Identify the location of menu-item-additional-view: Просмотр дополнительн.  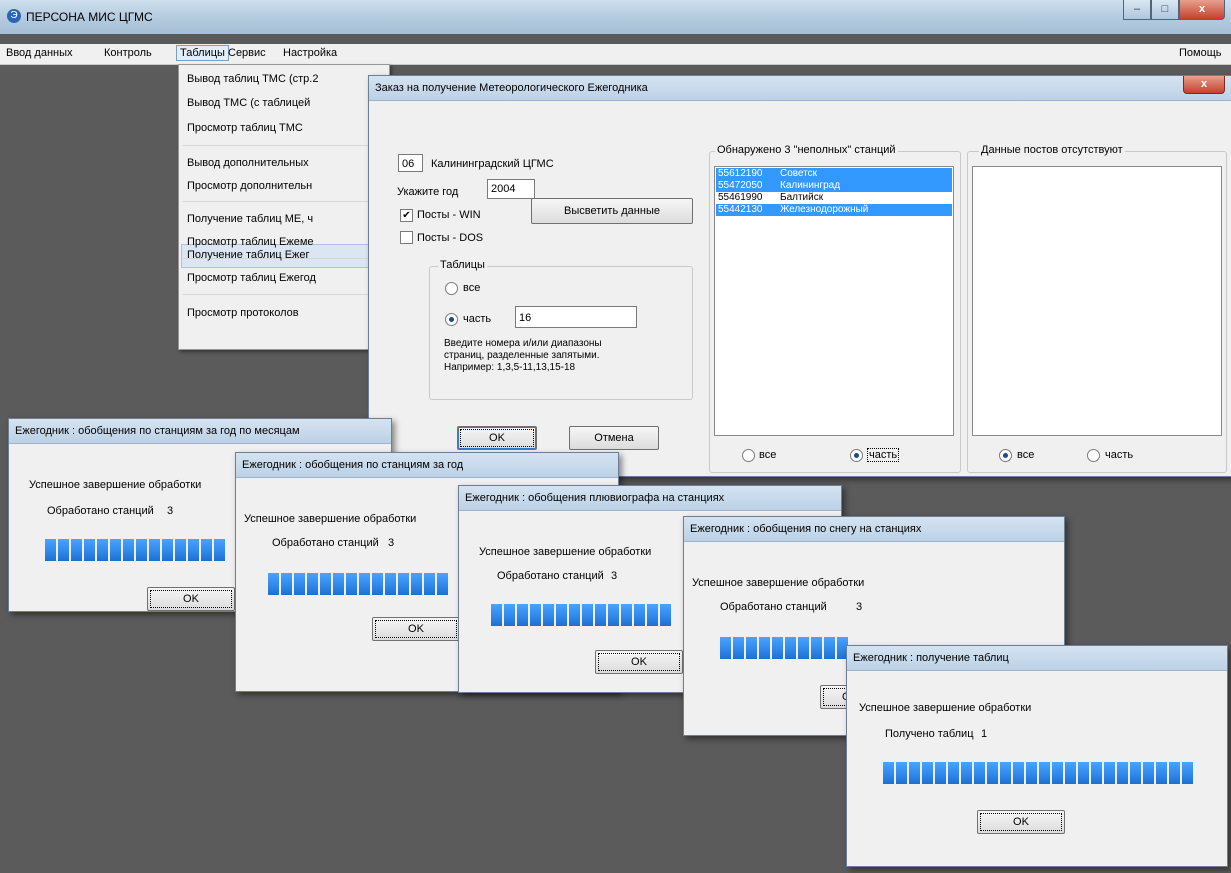
(282, 186).